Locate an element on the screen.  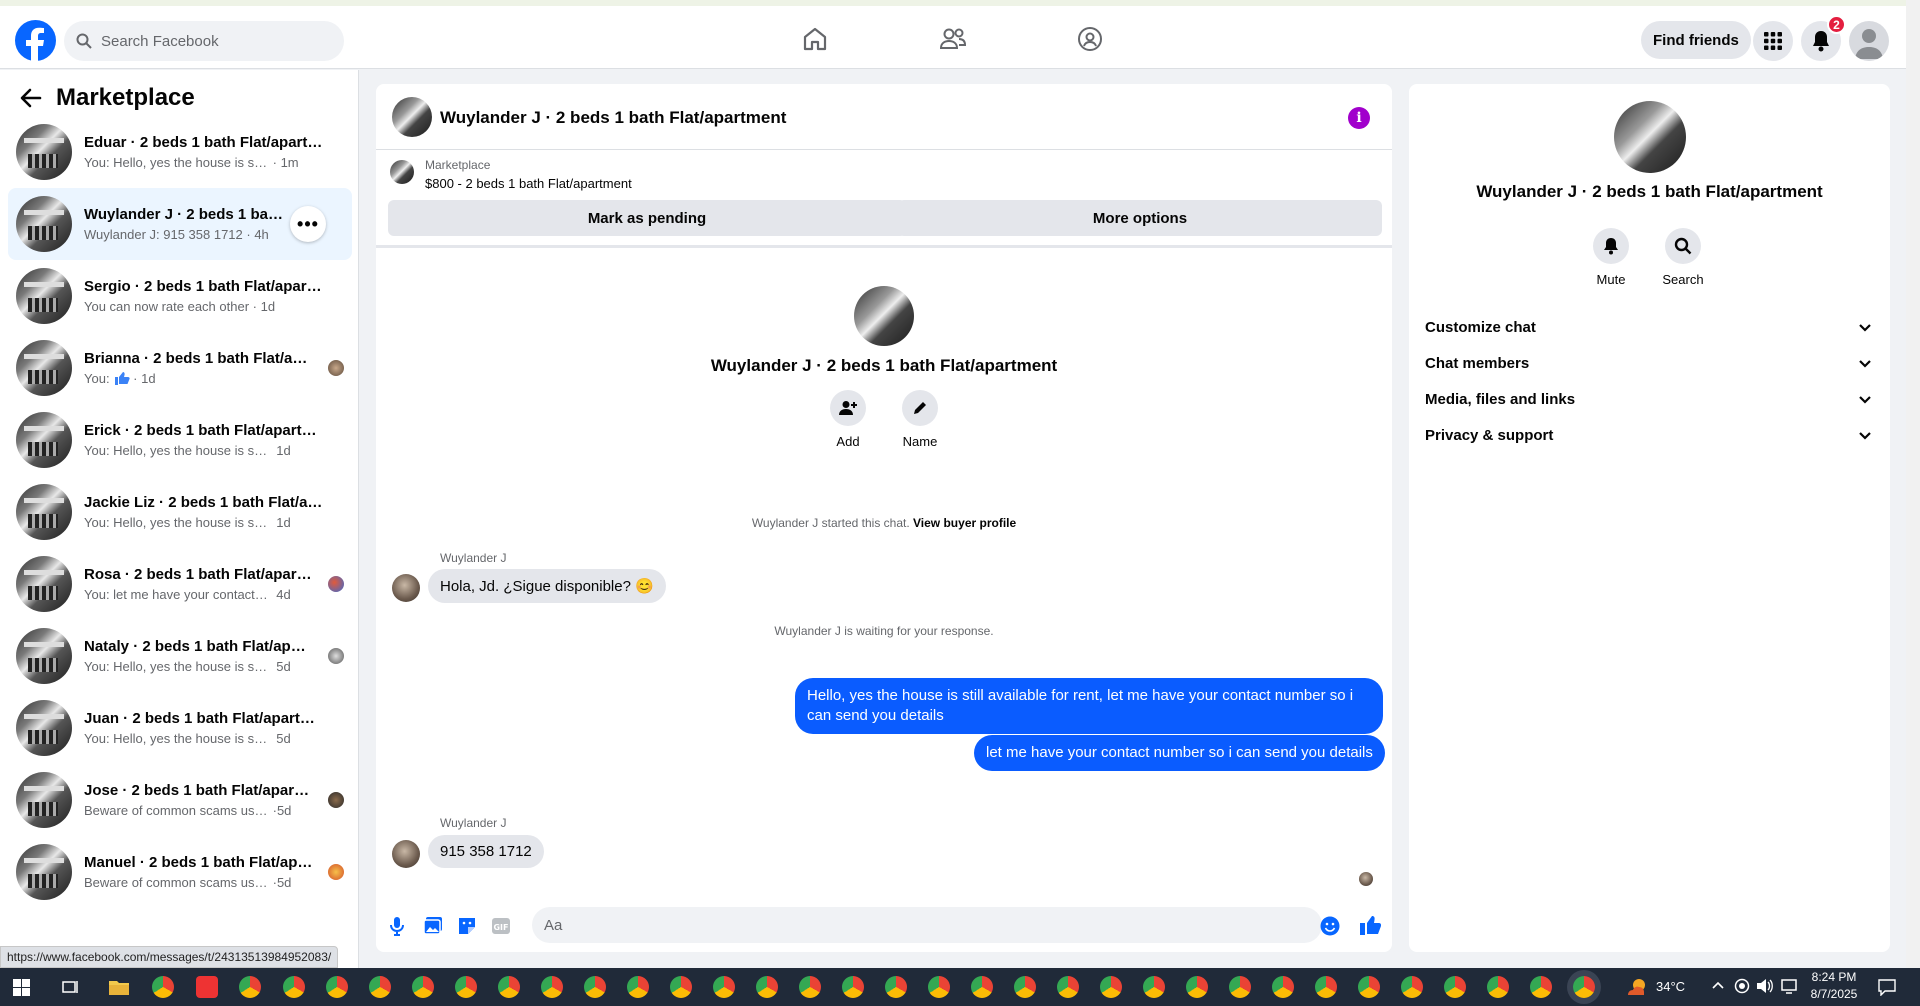
app-icon is located at coordinates (207, 987).